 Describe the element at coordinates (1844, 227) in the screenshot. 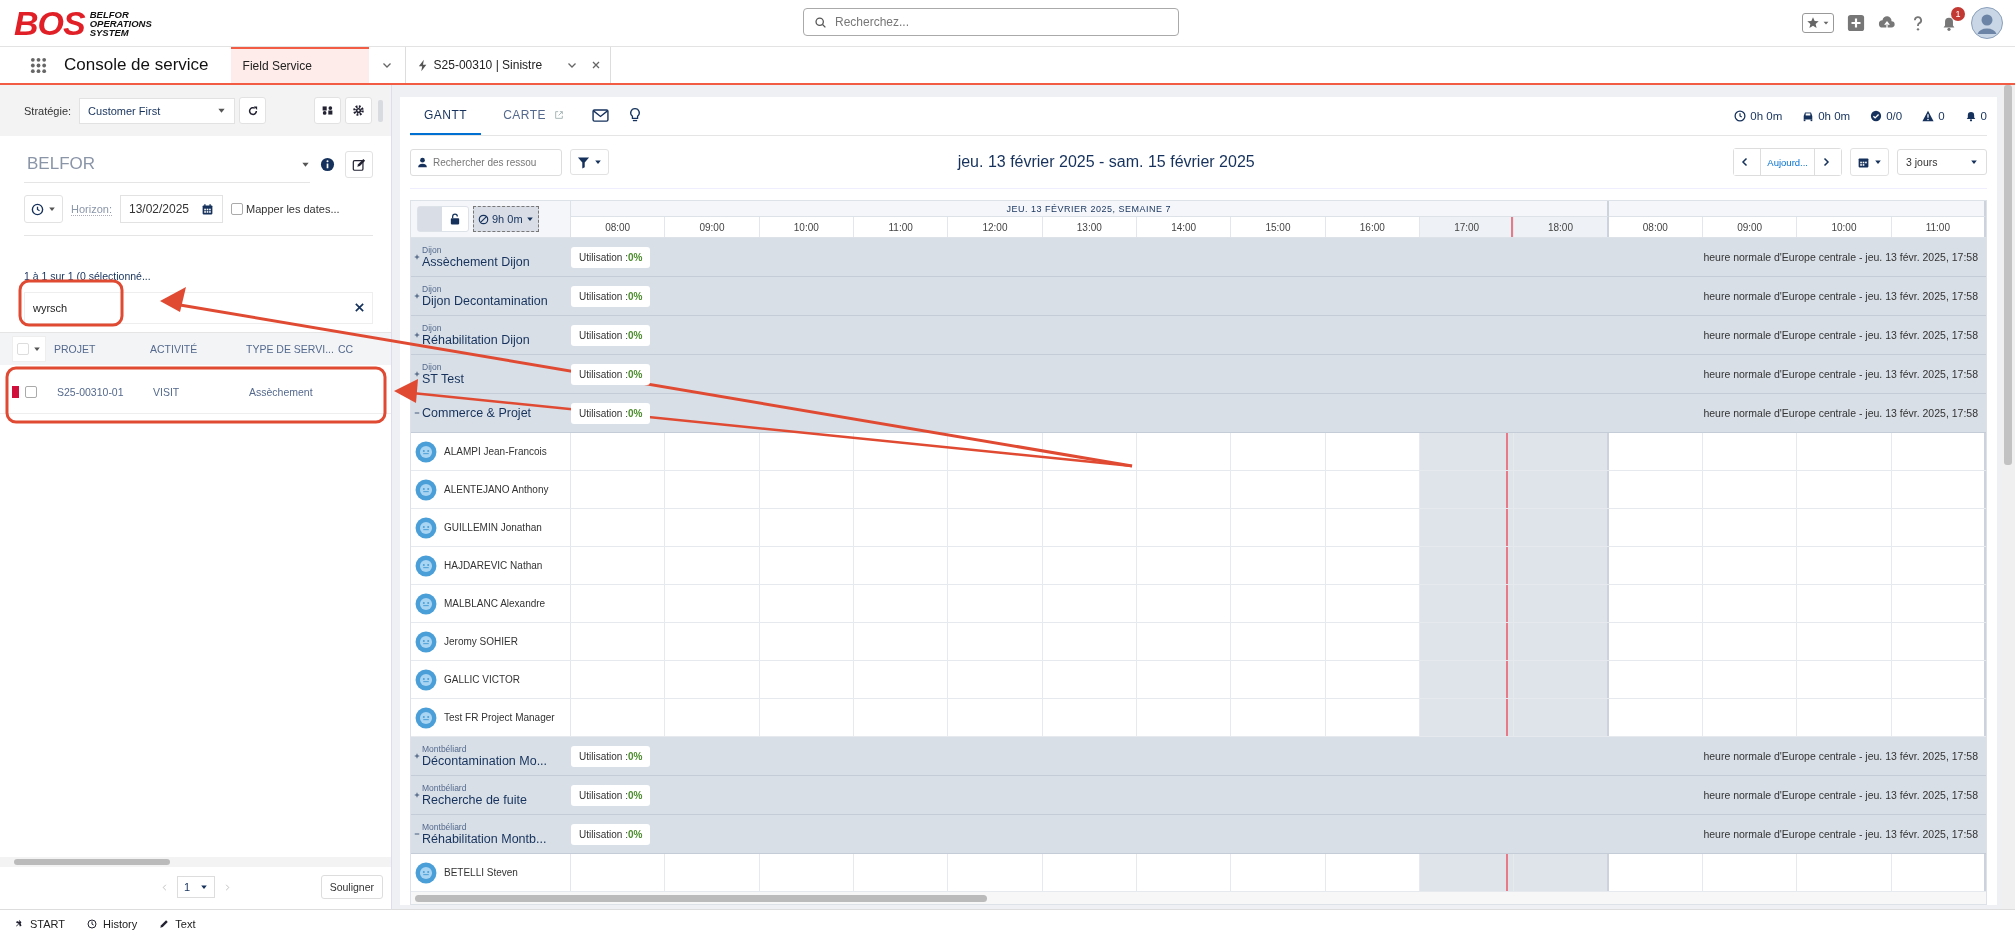

I see `hour-header: 10:00` at that location.